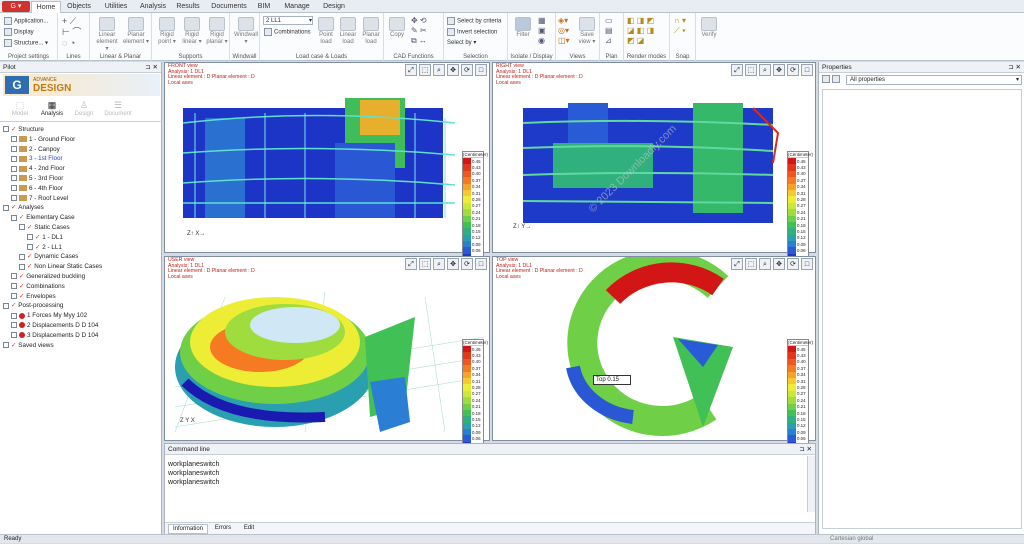  Describe the element at coordinates (188, 7) in the screenshot. I see `tab-results: Results` at that location.